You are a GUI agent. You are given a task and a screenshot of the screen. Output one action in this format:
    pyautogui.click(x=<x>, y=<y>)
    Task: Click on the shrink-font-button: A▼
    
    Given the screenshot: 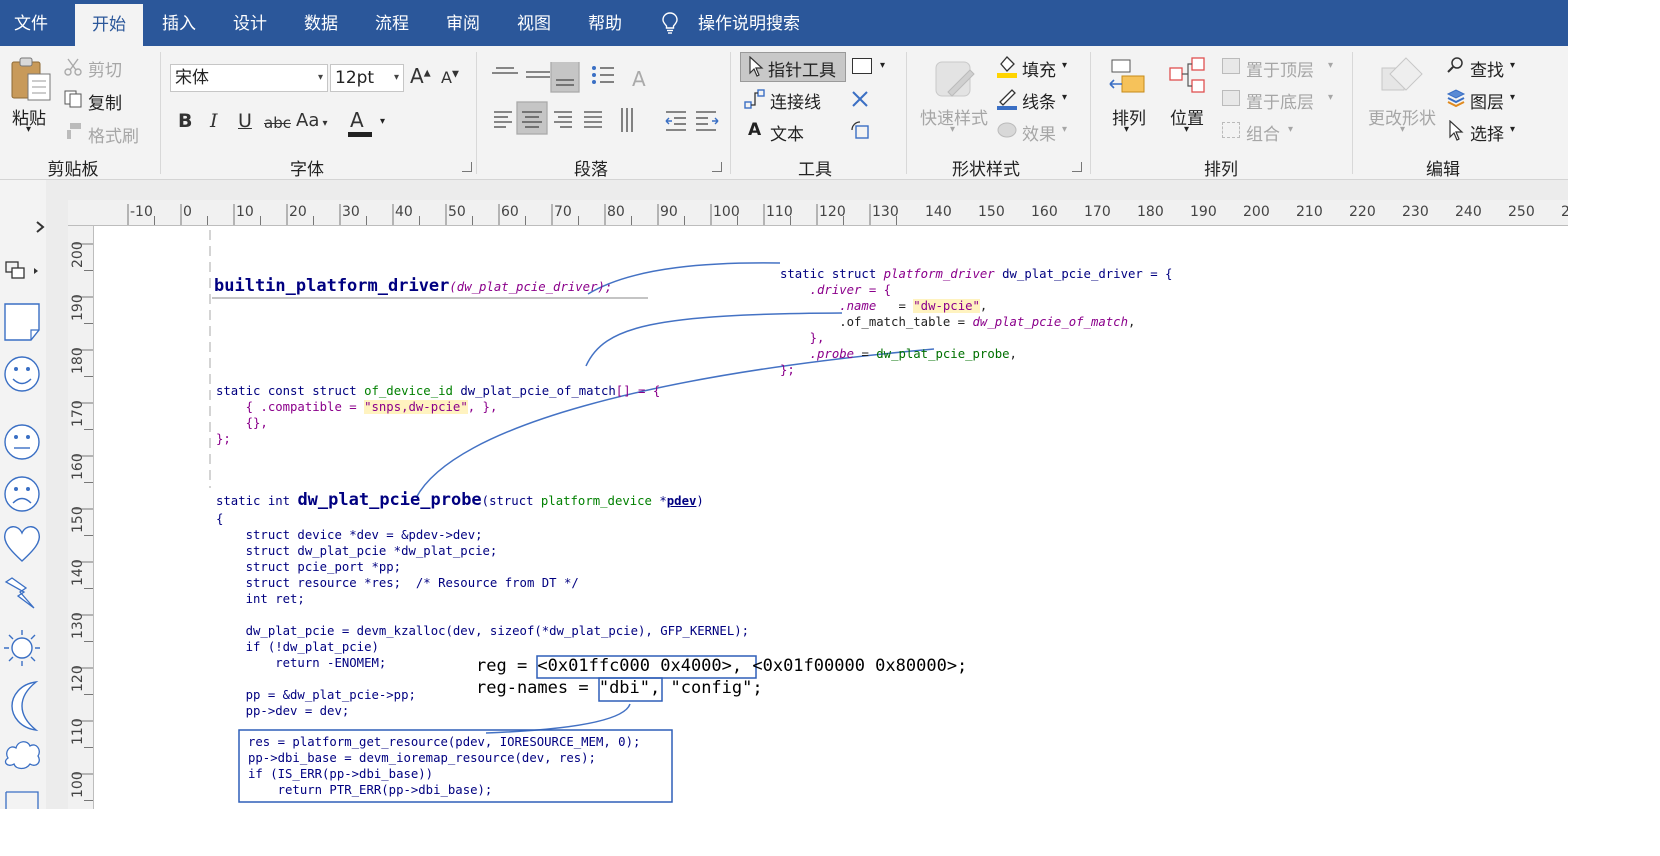 What is the action you would take?
    pyautogui.click(x=450, y=77)
    